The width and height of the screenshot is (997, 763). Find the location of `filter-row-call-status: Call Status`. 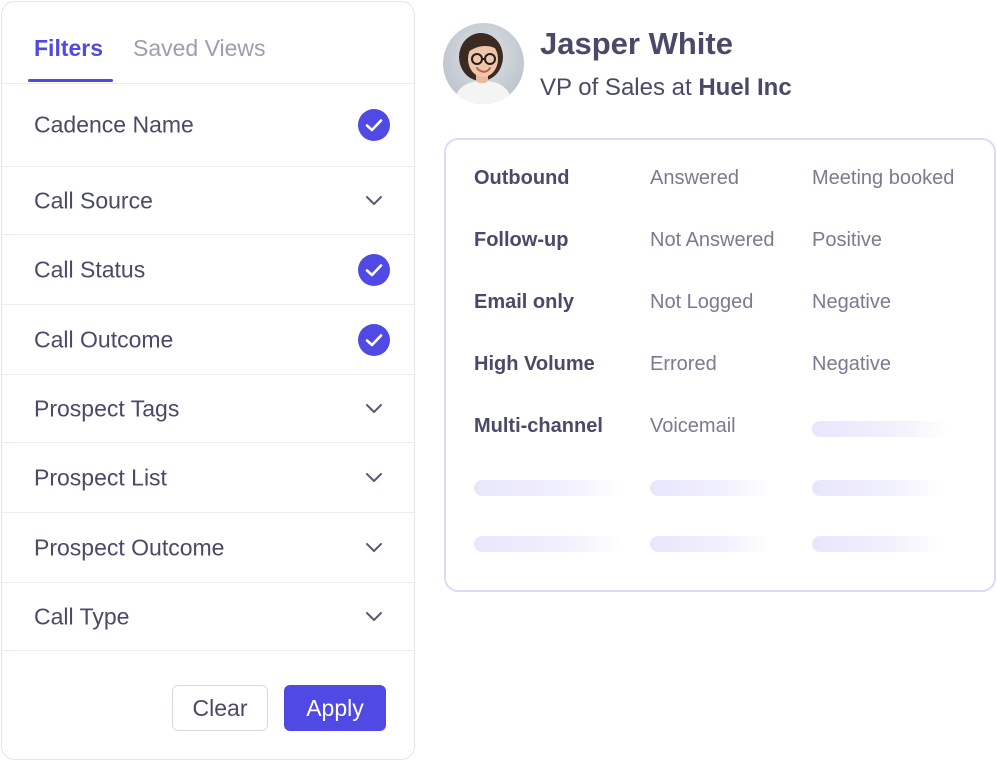

filter-row-call-status: Call Status is located at coordinates (208, 270).